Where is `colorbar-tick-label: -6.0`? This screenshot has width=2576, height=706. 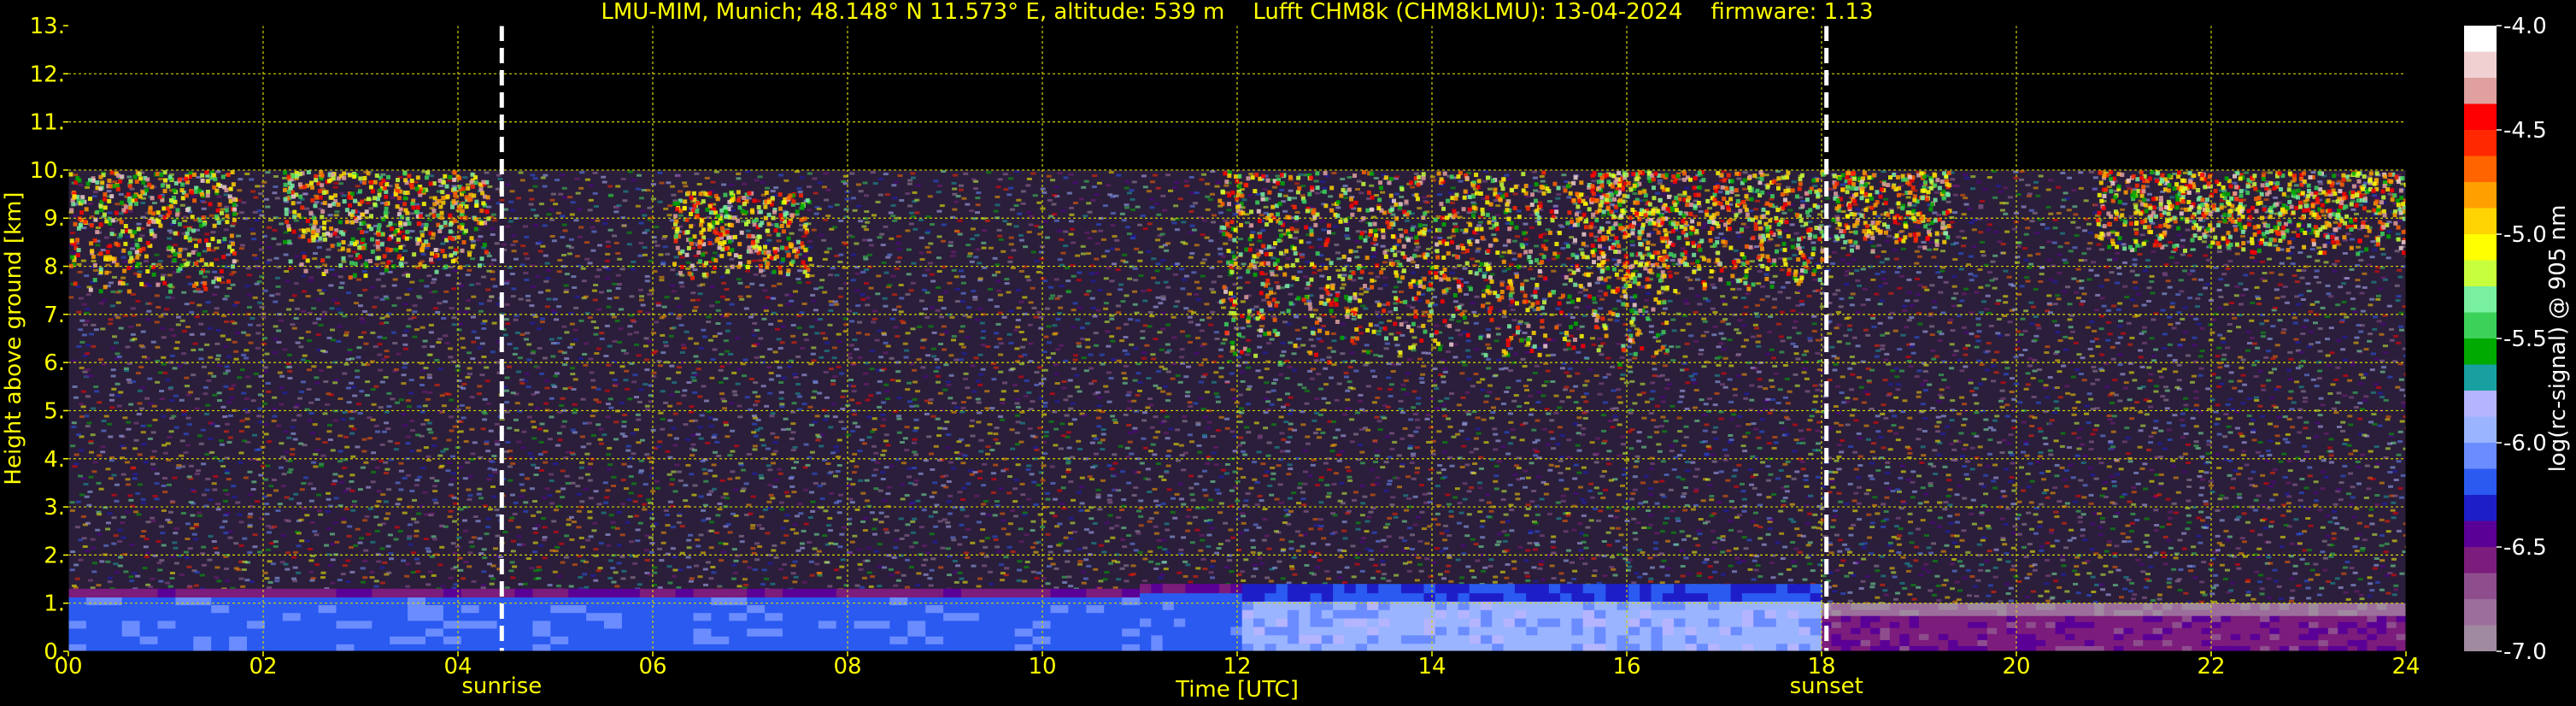 colorbar-tick-label: -6.0 is located at coordinates (2525, 443).